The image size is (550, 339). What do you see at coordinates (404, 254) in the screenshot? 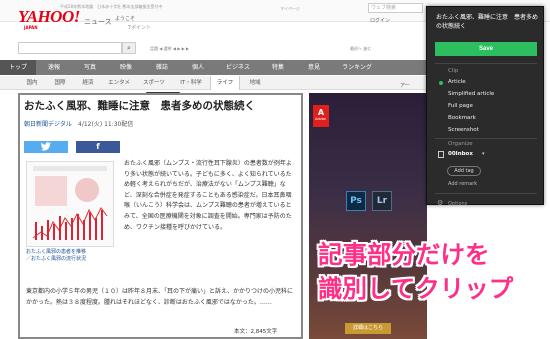
I see `overlay-line-1: 記事部分だけを` at bounding box center [404, 254].